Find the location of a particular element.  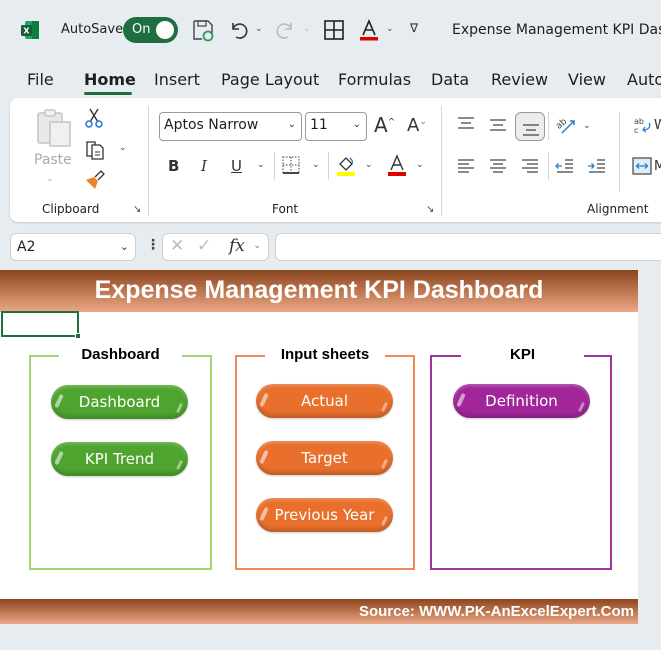

more-options-icon: ⋮ is located at coordinates (153, 245).